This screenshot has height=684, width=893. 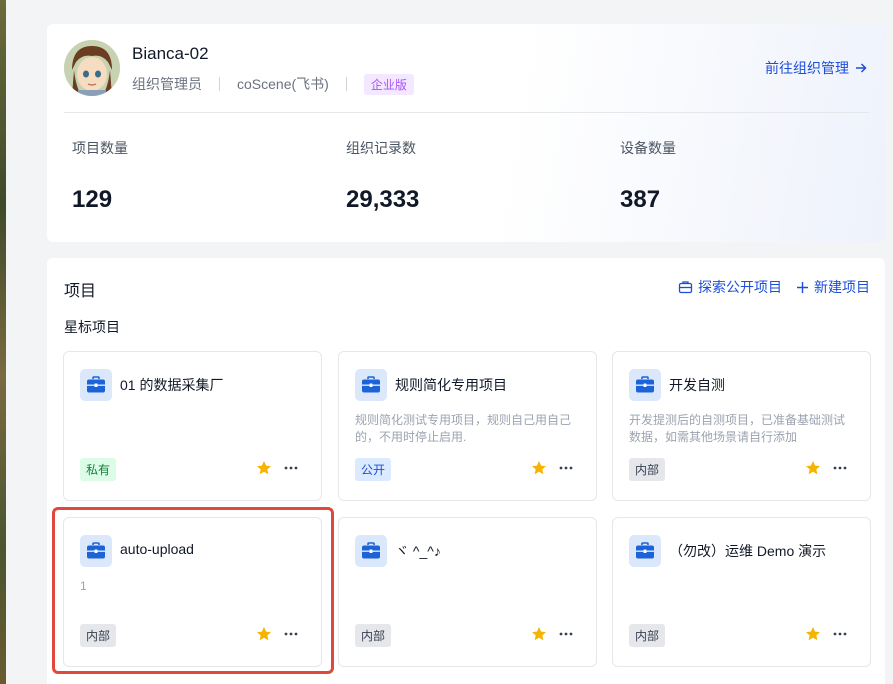 What do you see at coordinates (92, 68) in the screenshot?
I see `avatar` at bounding box center [92, 68].